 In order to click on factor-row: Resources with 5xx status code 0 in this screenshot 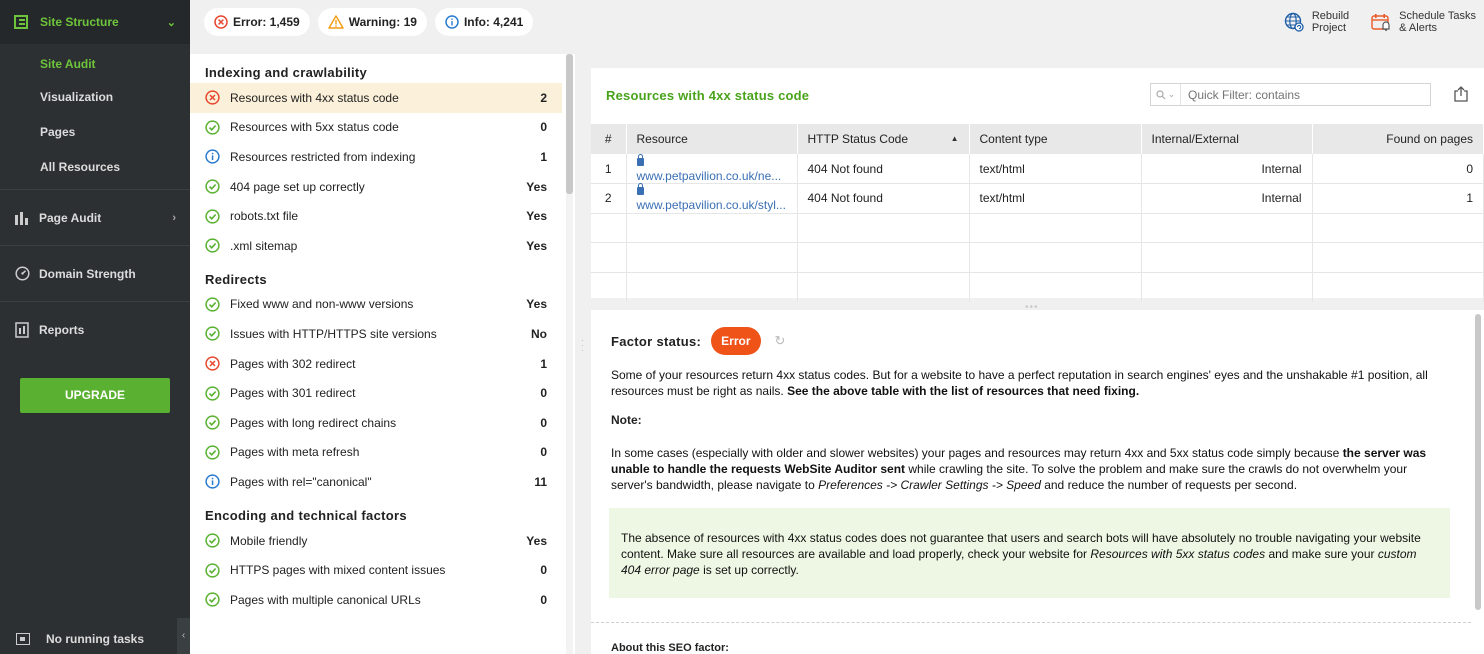, I will do `click(382, 128)`.